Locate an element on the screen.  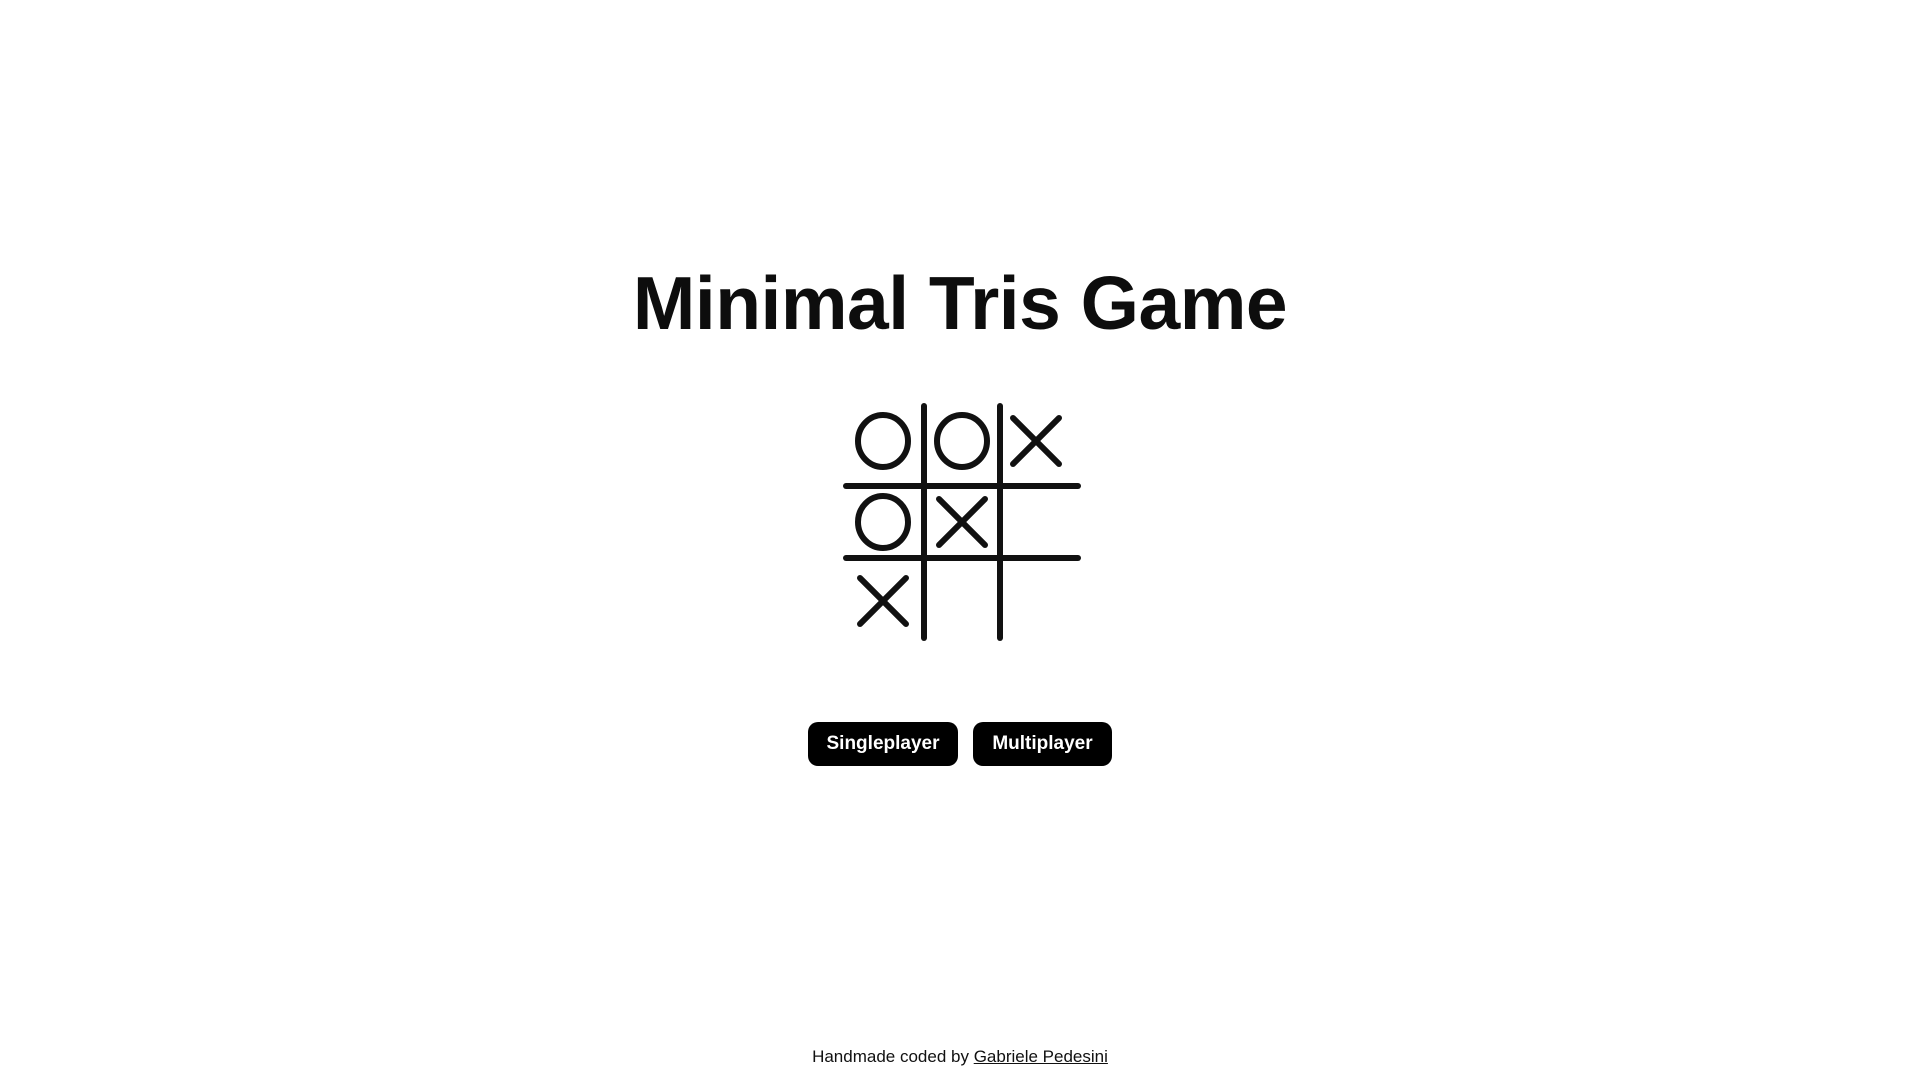
singleplayer-button: Singleplayer is located at coordinates (883, 744).